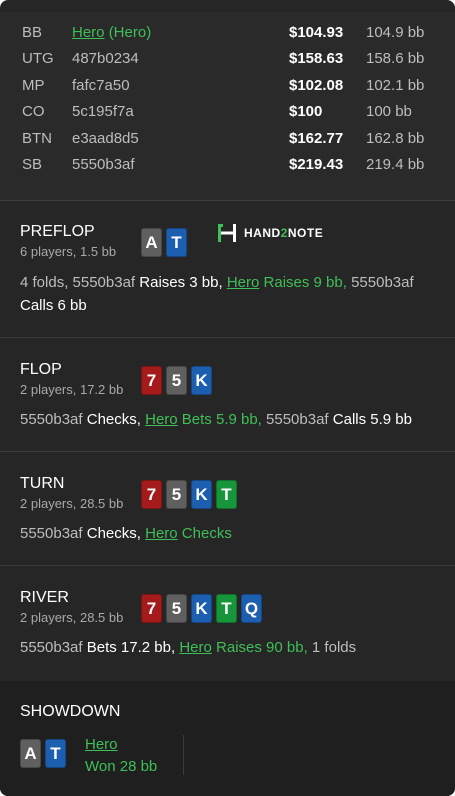 This screenshot has width=455, height=796. What do you see at coordinates (42, 483) in the screenshot?
I see `street-title: TURN` at bounding box center [42, 483].